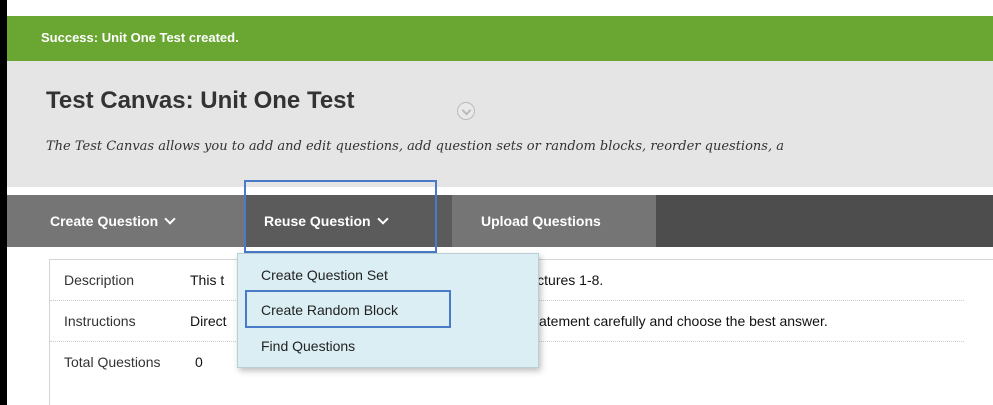 This screenshot has height=405, width=993. I want to click on upload-questions-label: Upload Questions, so click(541, 221).